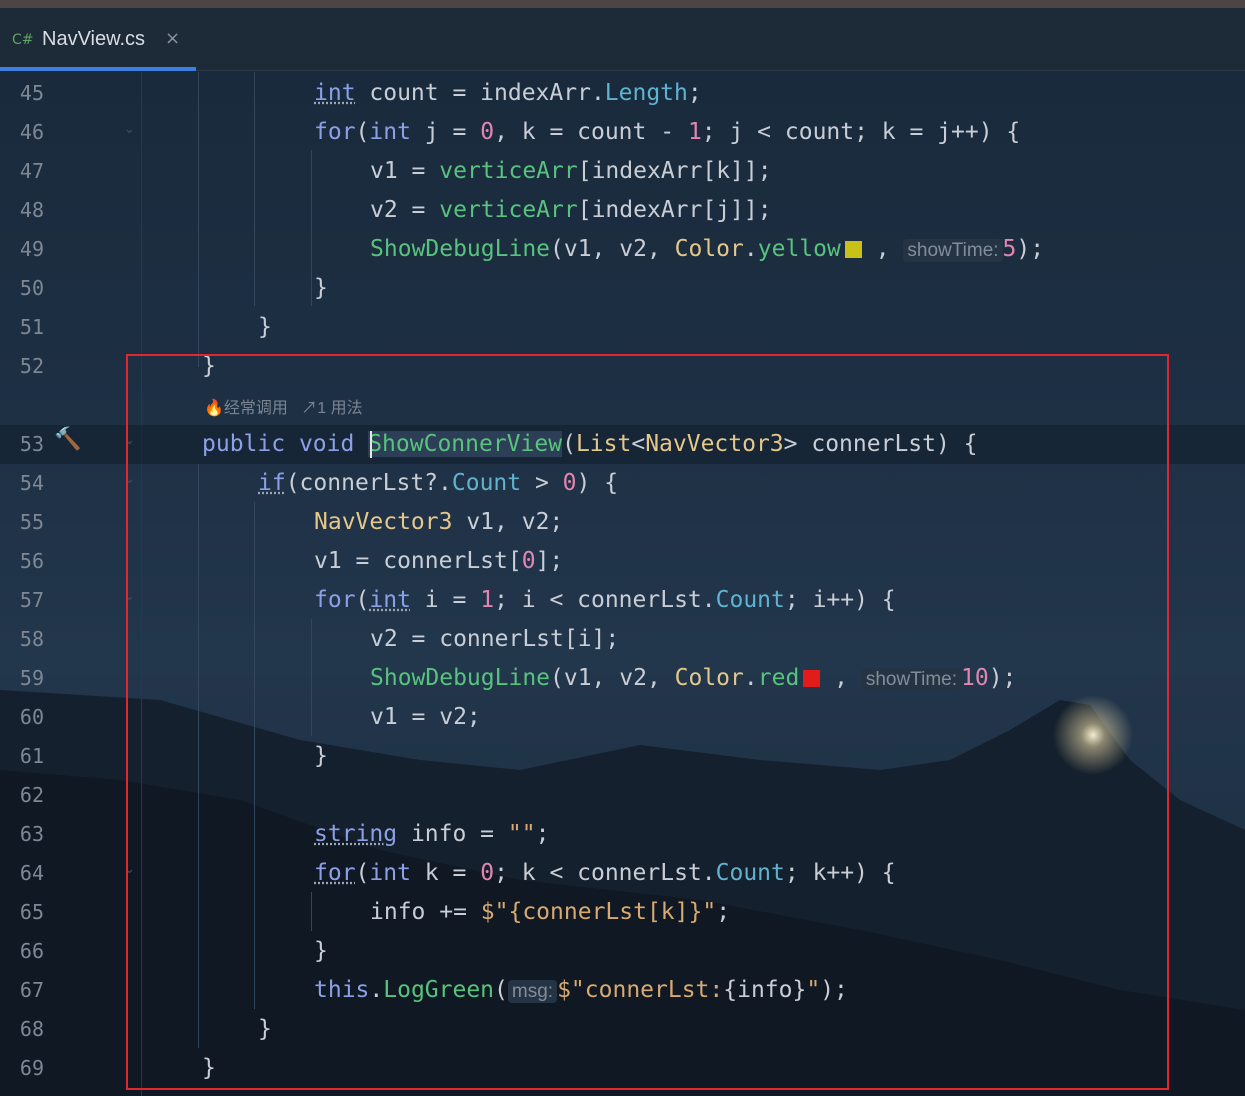 This screenshot has height=1096, width=1245. I want to click on param-hint: showTime:, so click(953, 250).